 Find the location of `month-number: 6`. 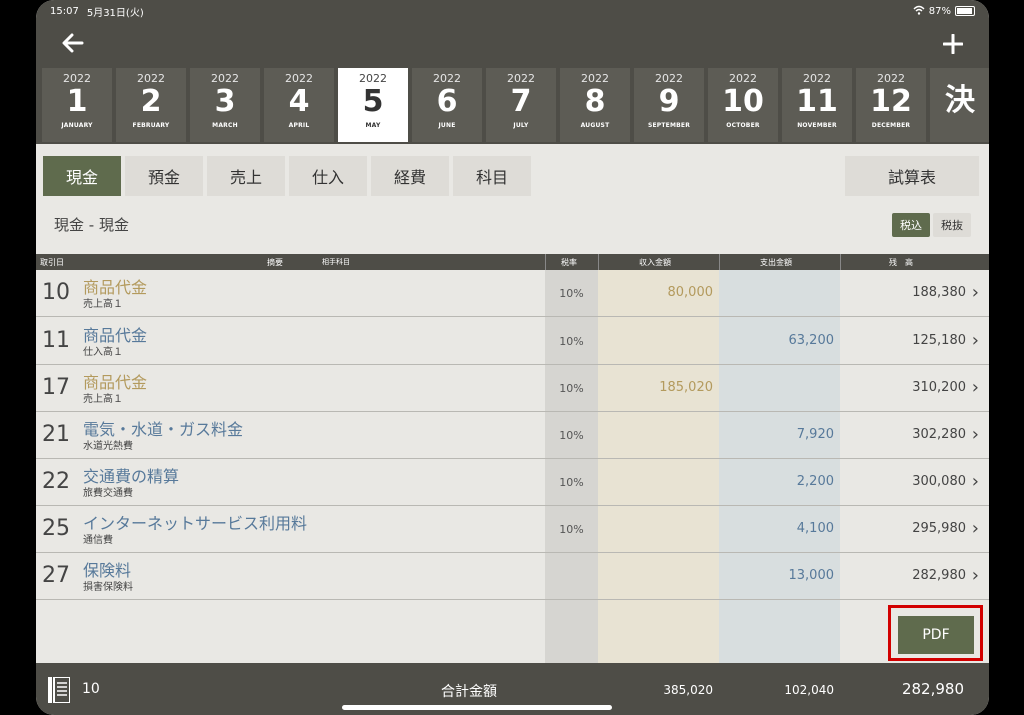

month-number: 6 is located at coordinates (447, 101).